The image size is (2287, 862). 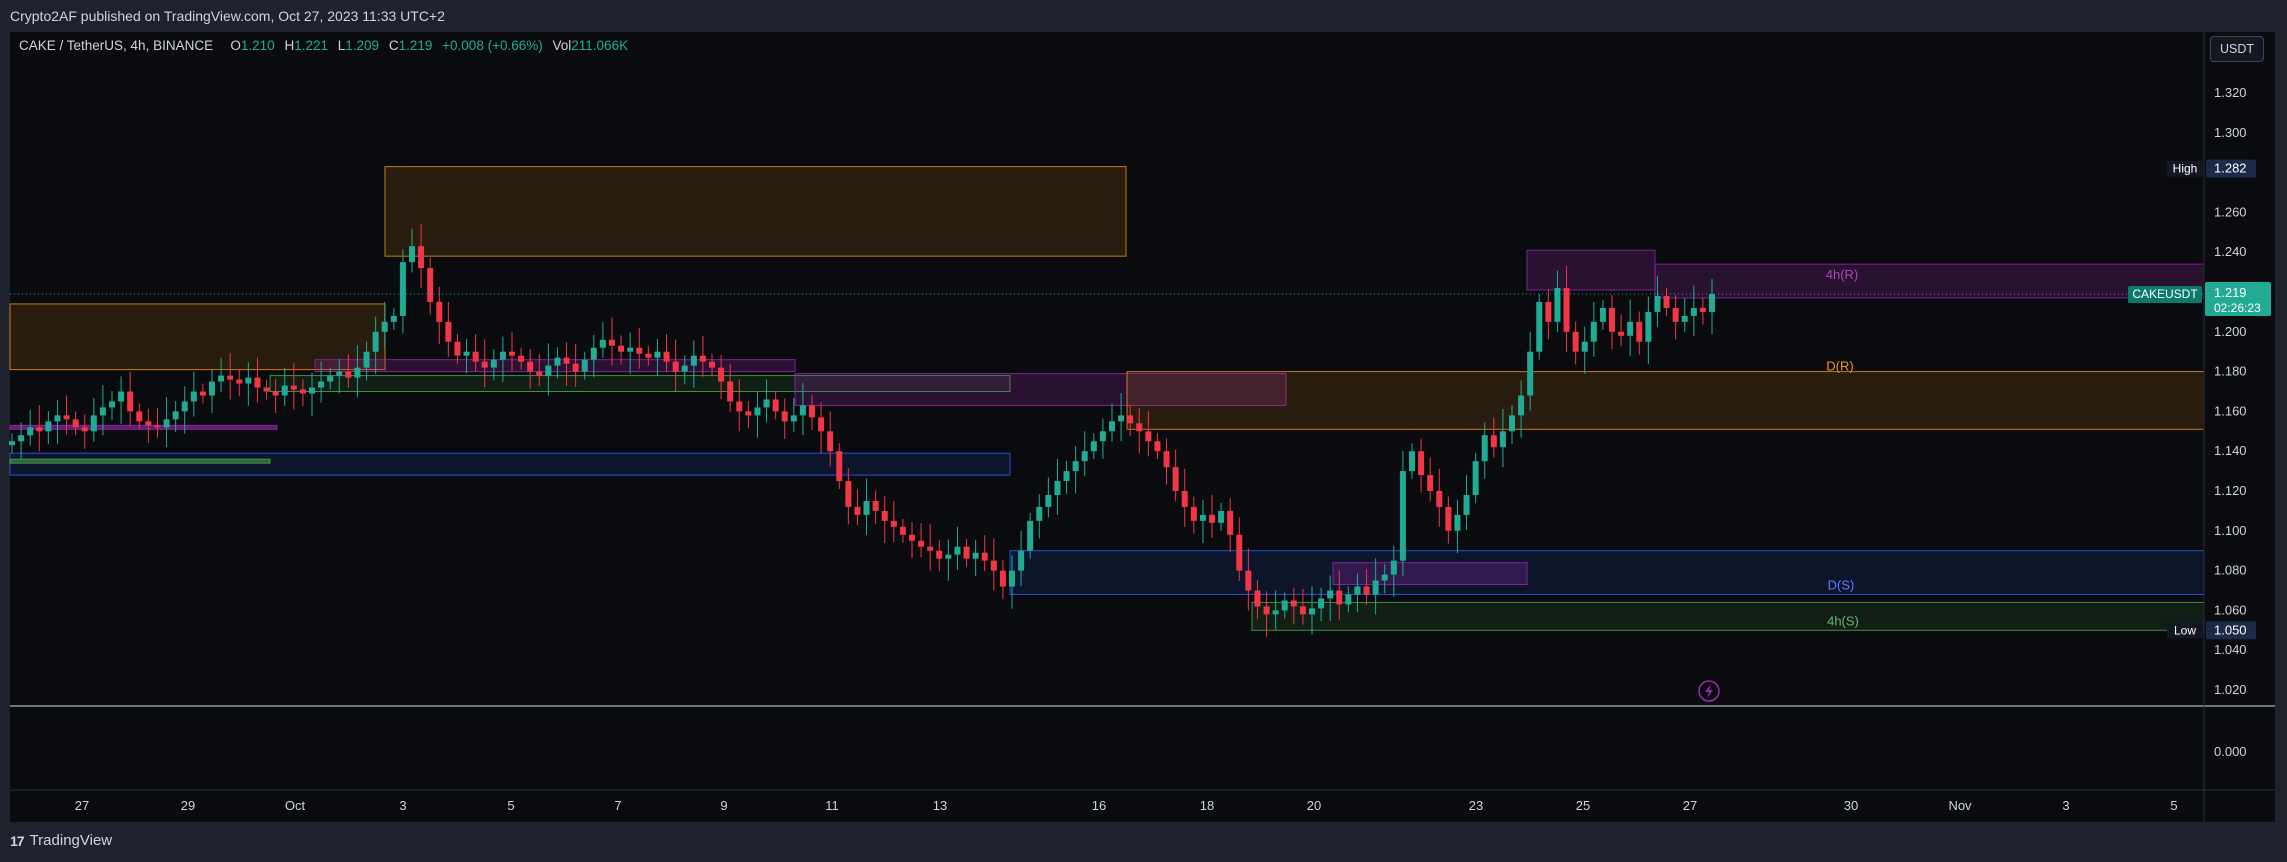 I want to click on zone-dr, so click(x=1665, y=400).